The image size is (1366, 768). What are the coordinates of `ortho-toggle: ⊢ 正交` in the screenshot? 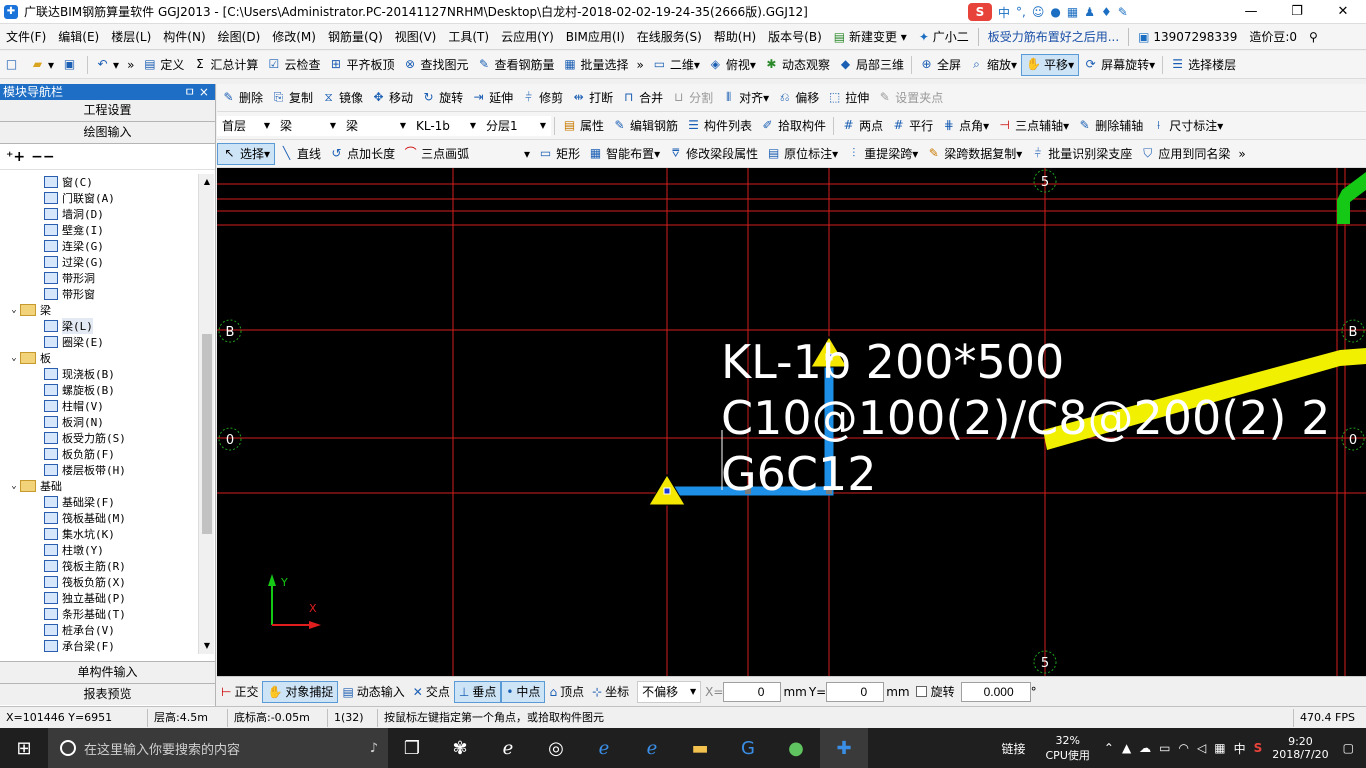 It's located at (239, 692).